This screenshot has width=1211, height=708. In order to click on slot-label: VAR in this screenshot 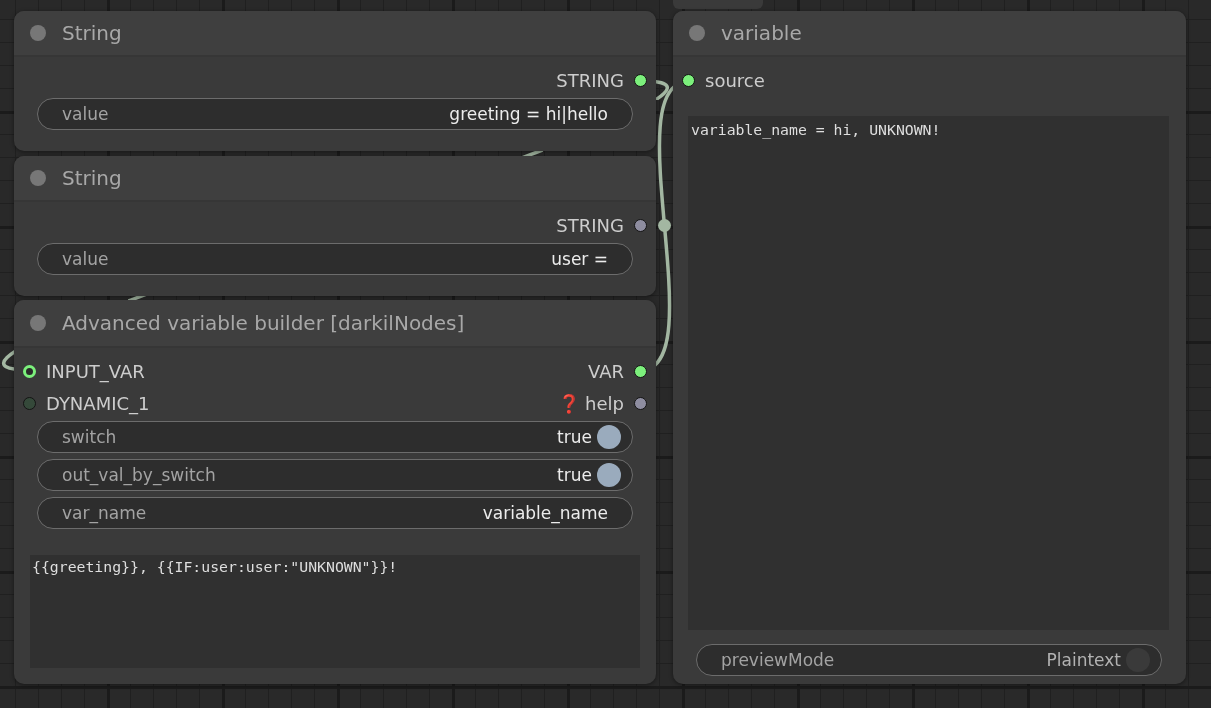, I will do `click(606, 371)`.